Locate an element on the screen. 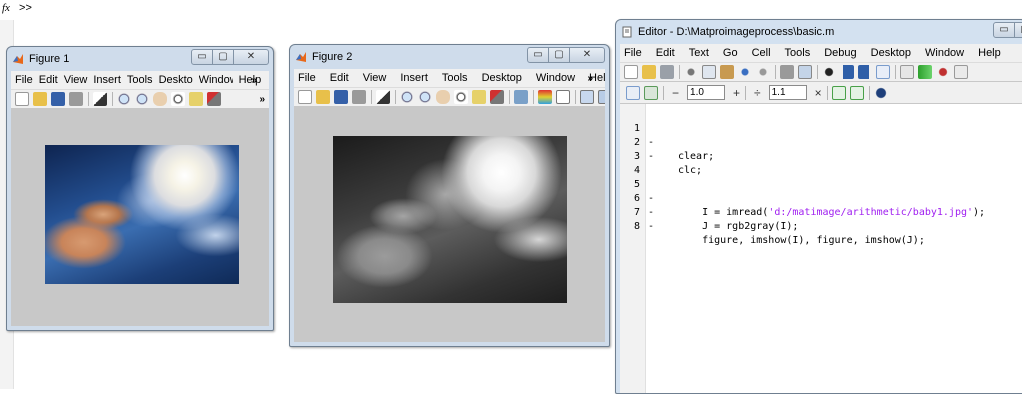 The height and width of the screenshot is (394, 1022). code-line: 2 - clc; is located at coordinates (821, 149).